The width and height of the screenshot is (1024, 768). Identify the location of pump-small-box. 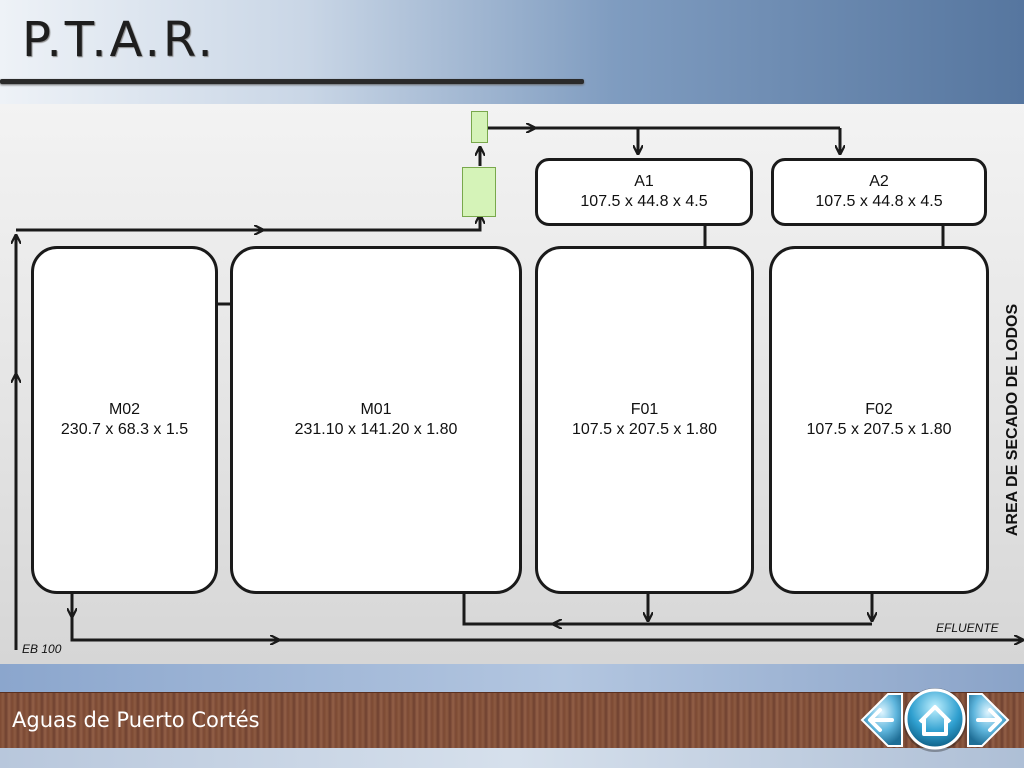
(479, 127).